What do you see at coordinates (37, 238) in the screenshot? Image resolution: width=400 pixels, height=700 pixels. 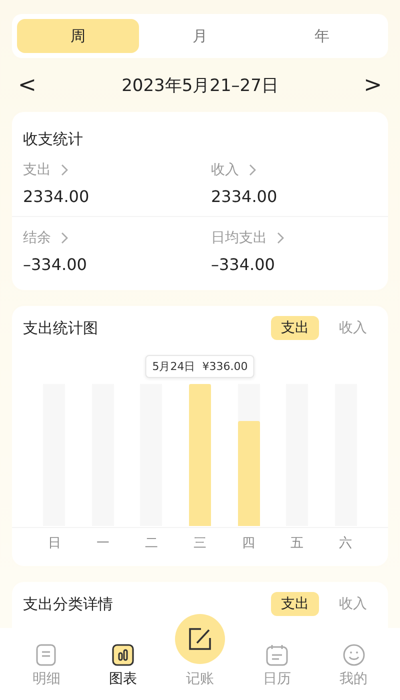 I see `stat-label: 结余` at bounding box center [37, 238].